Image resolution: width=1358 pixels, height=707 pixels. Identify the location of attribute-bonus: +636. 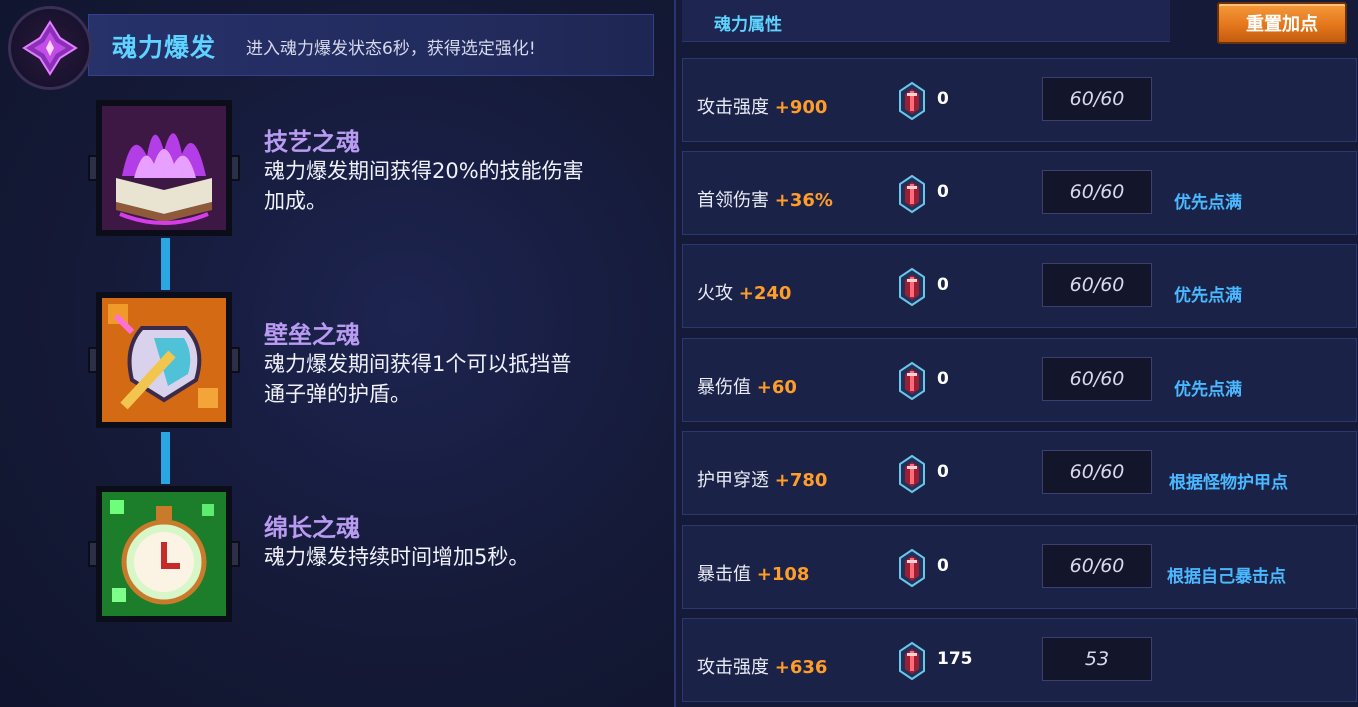
(801, 667).